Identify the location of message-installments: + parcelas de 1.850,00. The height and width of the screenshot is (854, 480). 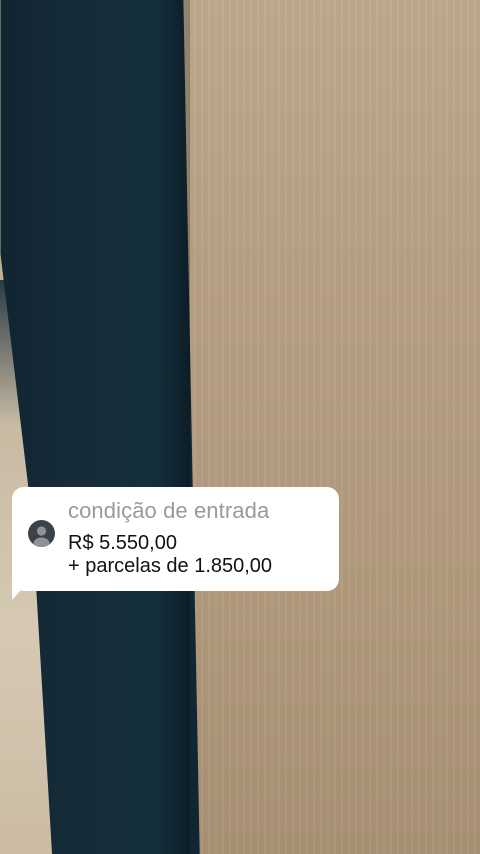
(170, 566).